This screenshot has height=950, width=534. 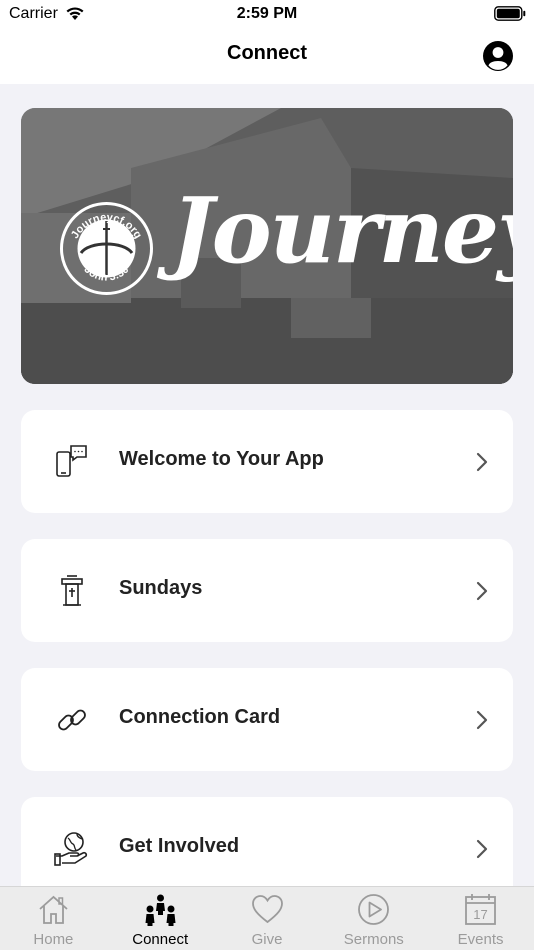 What do you see at coordinates (200, 717) in the screenshot?
I see `menu-item-label: Connection Card` at bounding box center [200, 717].